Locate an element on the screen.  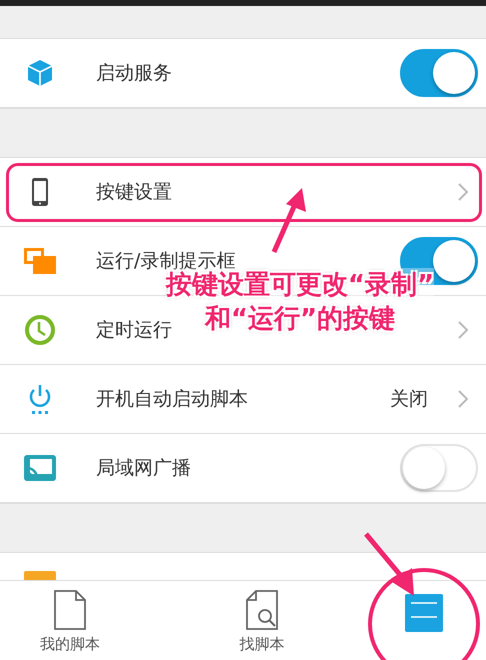
row-value: 关闭 is located at coordinates (409, 399).